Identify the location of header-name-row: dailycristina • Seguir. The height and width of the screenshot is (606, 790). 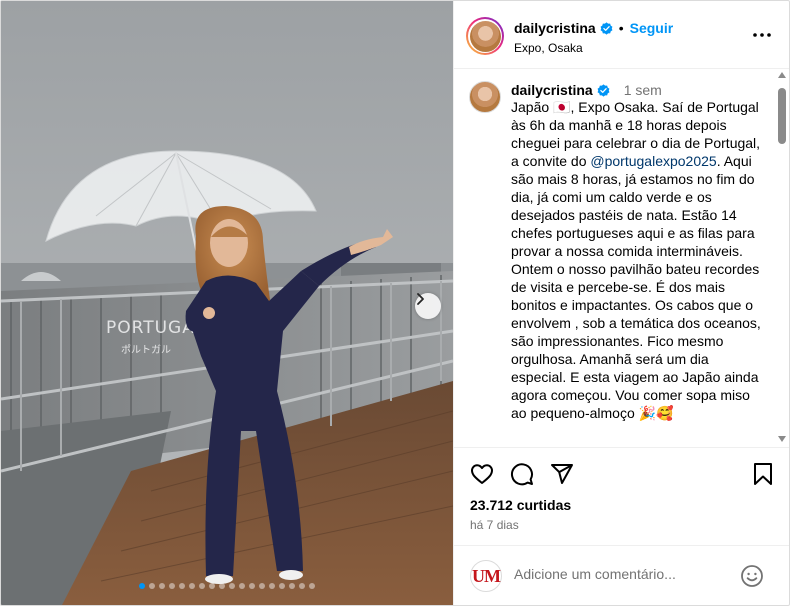
(593, 28).